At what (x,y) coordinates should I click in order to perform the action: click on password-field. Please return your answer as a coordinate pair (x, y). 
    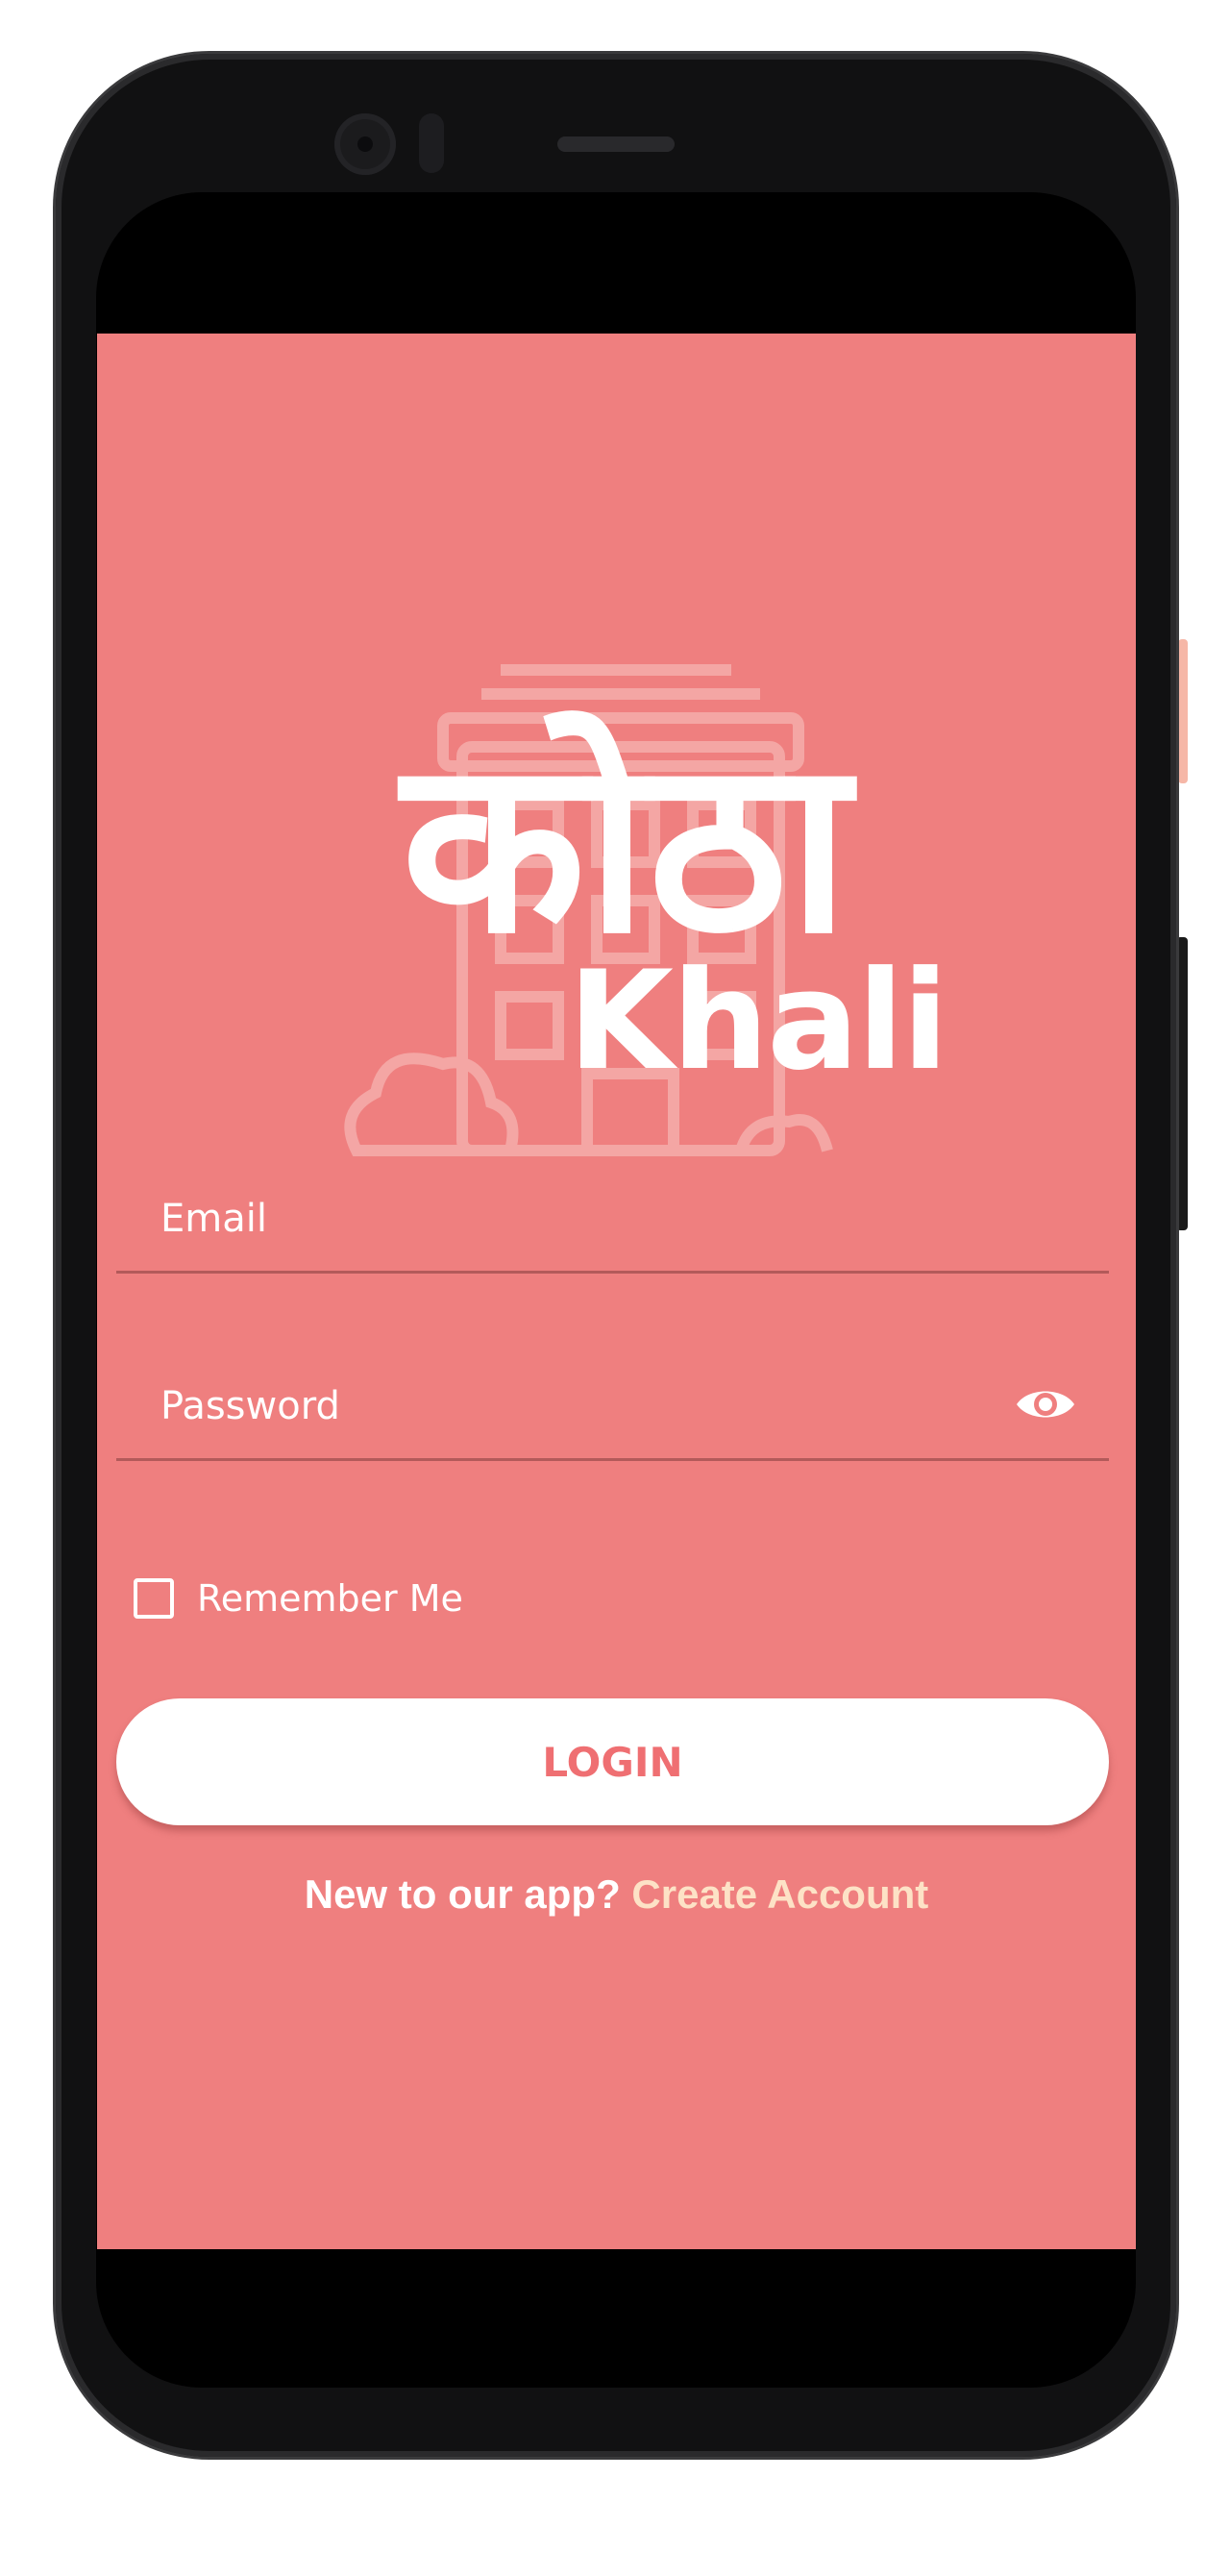
    Looking at the image, I should click on (613, 1402).